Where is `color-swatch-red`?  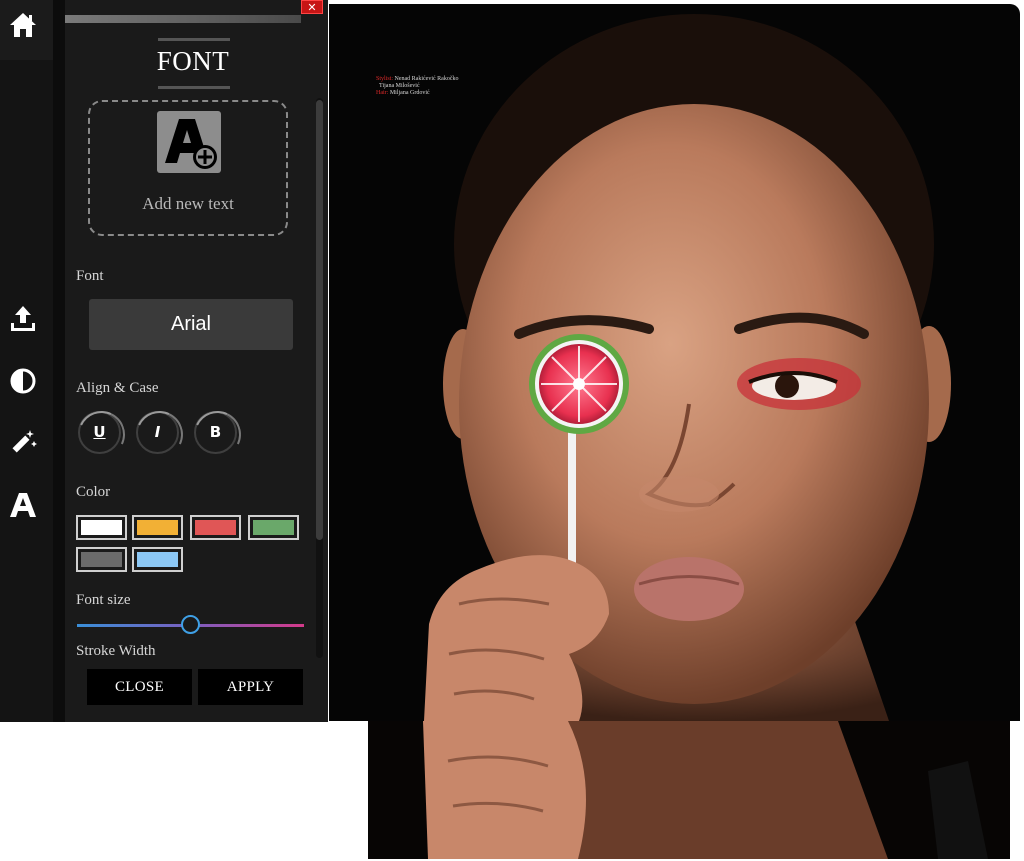 color-swatch-red is located at coordinates (215, 527).